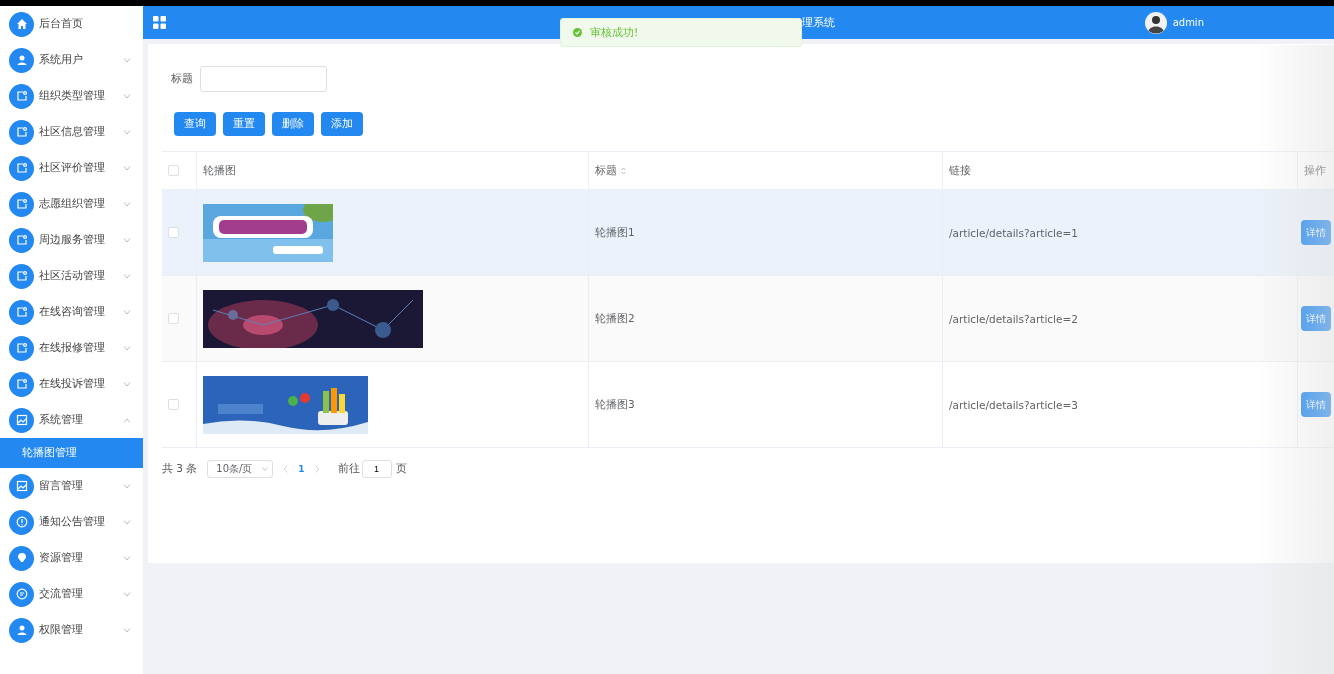 This screenshot has width=1334, height=674. I want to click on menu-label: 交流管理, so click(61, 594).